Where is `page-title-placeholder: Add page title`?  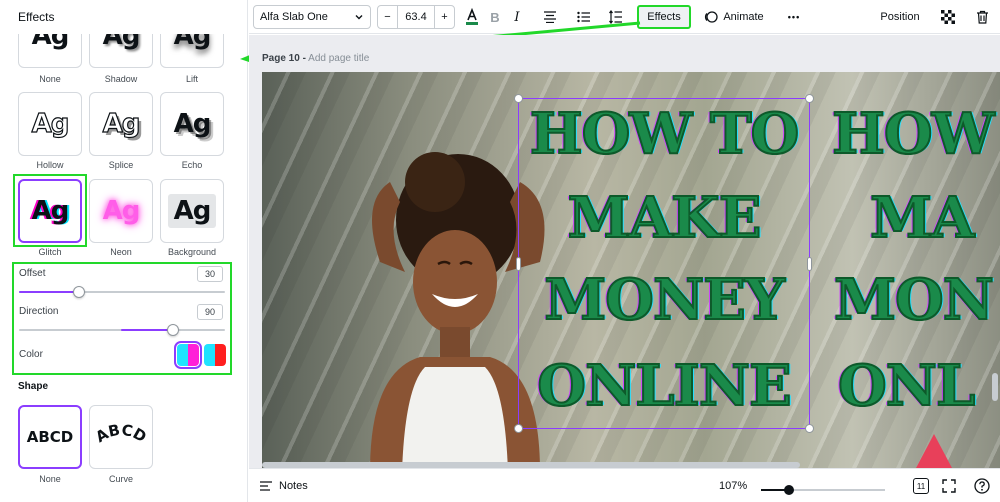
page-title-placeholder: Add page title is located at coordinates (338, 58).